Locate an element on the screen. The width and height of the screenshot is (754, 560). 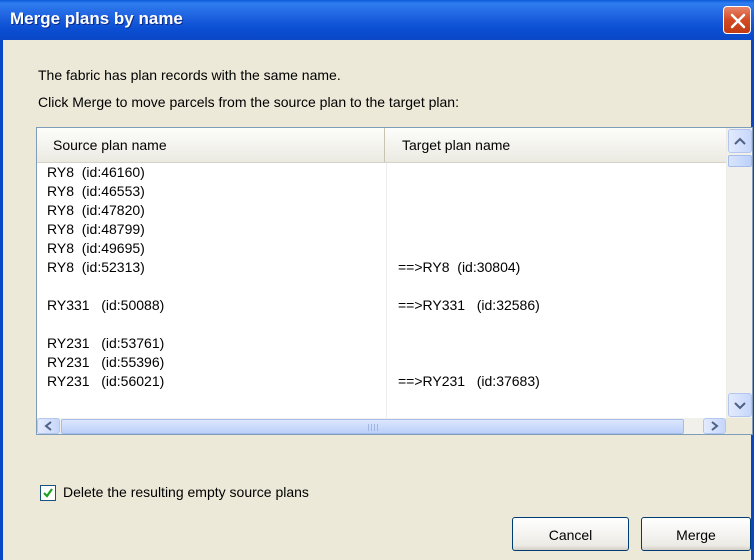
table-row: RY231 (id:55396) is located at coordinates (381, 362).